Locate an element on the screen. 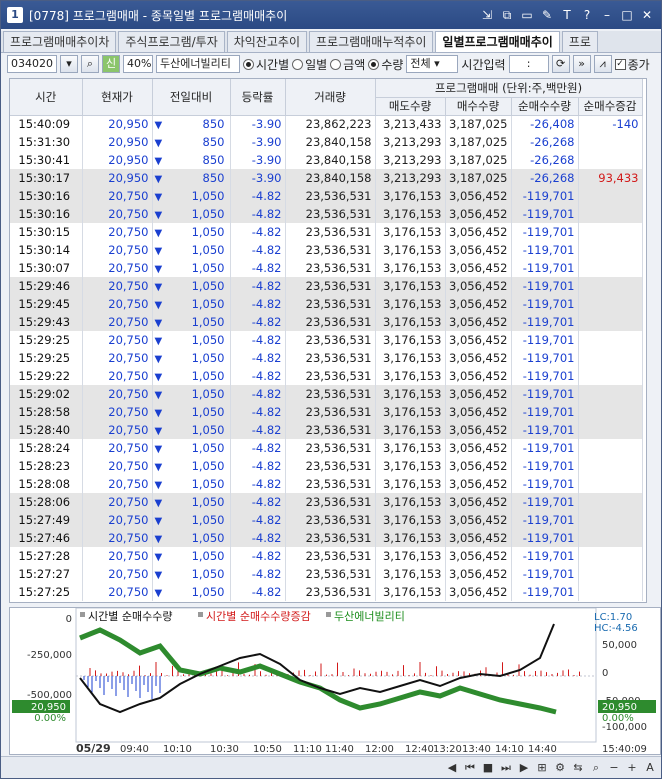  chart-type-icon: ⊞ is located at coordinates (542, 767).